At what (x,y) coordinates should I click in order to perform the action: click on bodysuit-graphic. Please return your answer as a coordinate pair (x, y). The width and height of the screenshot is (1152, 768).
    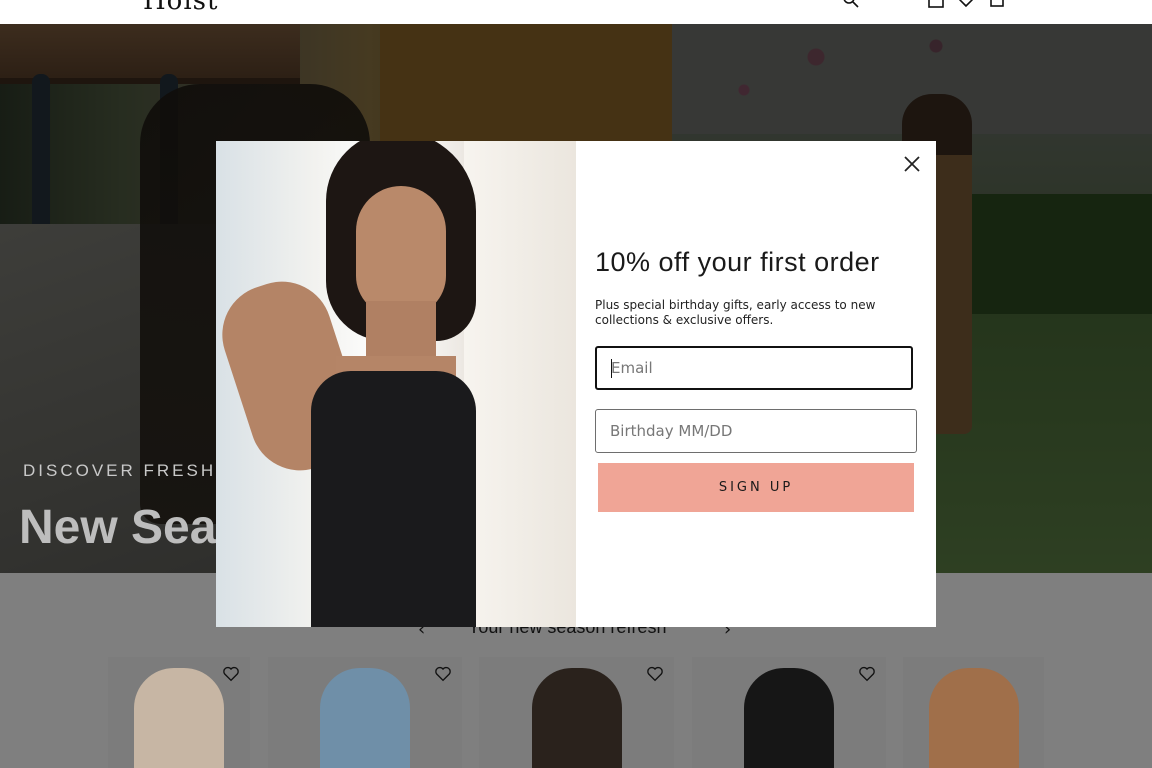
    Looking at the image, I should click on (393, 499).